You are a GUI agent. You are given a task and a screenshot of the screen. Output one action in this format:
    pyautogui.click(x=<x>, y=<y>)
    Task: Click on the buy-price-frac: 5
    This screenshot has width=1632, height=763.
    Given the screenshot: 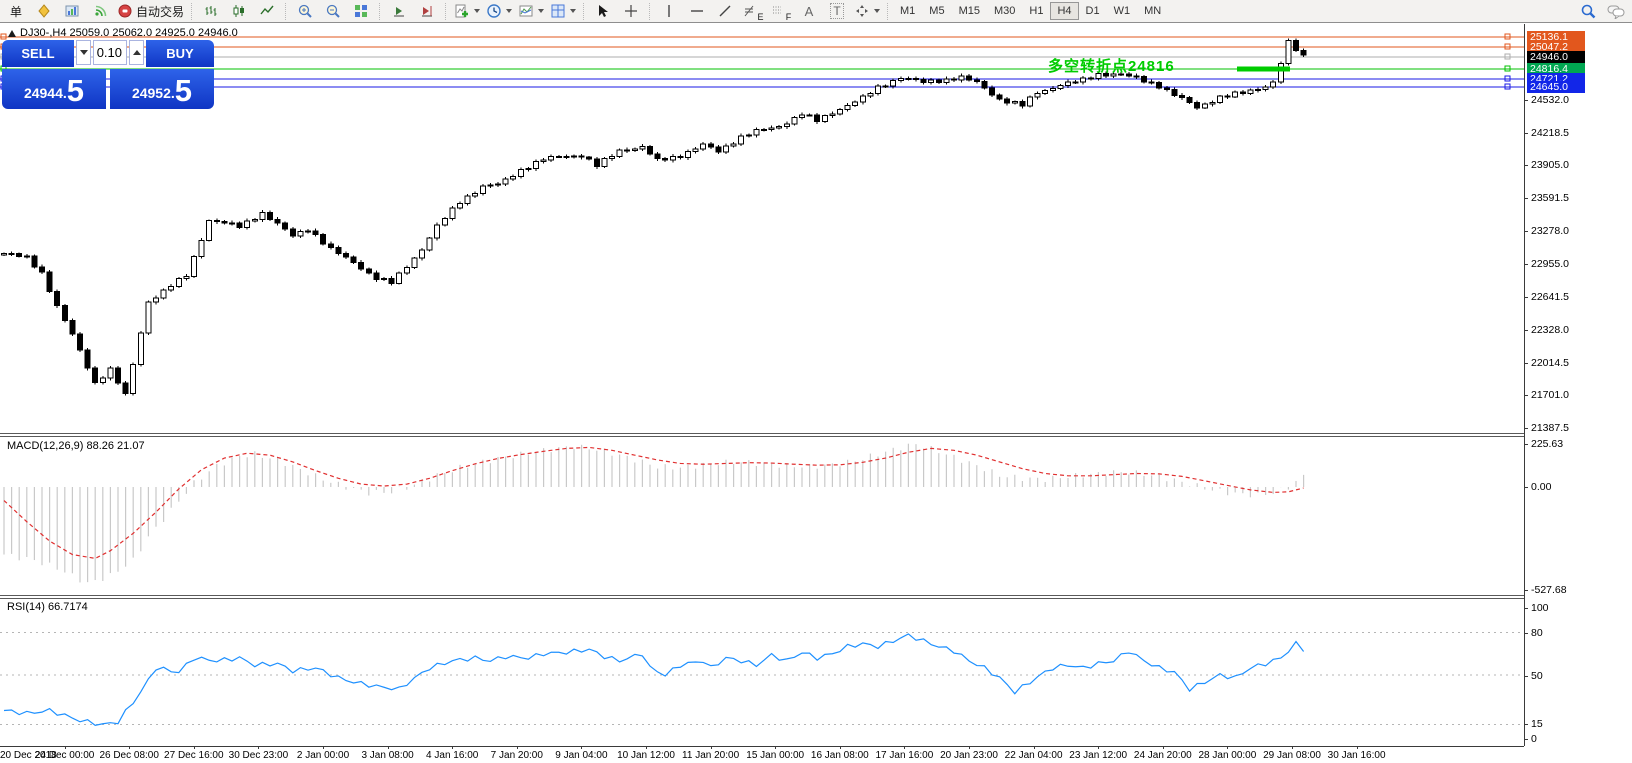 What is the action you would take?
    pyautogui.click(x=183, y=90)
    